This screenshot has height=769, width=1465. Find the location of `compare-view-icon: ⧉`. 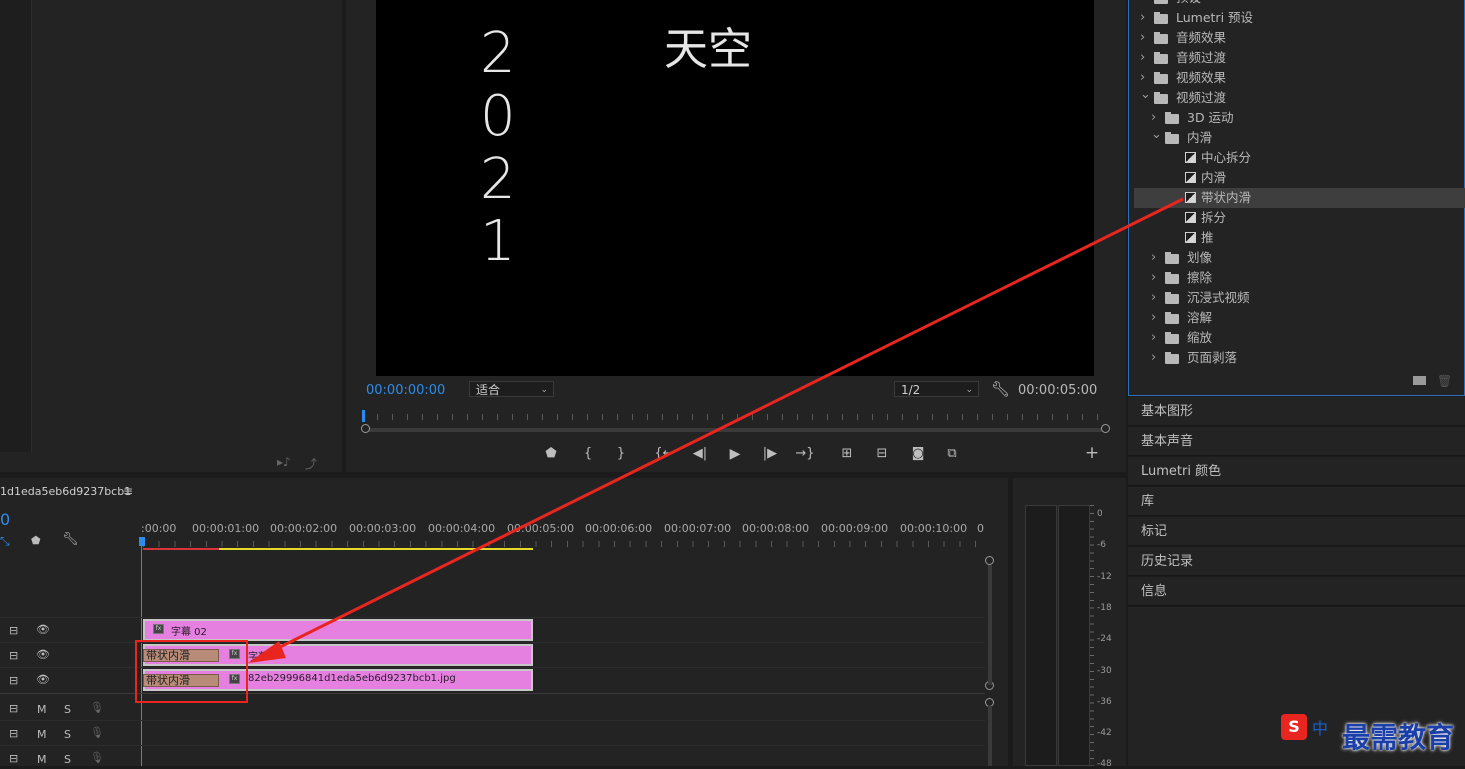

compare-view-icon: ⧉ is located at coordinates (952, 454).